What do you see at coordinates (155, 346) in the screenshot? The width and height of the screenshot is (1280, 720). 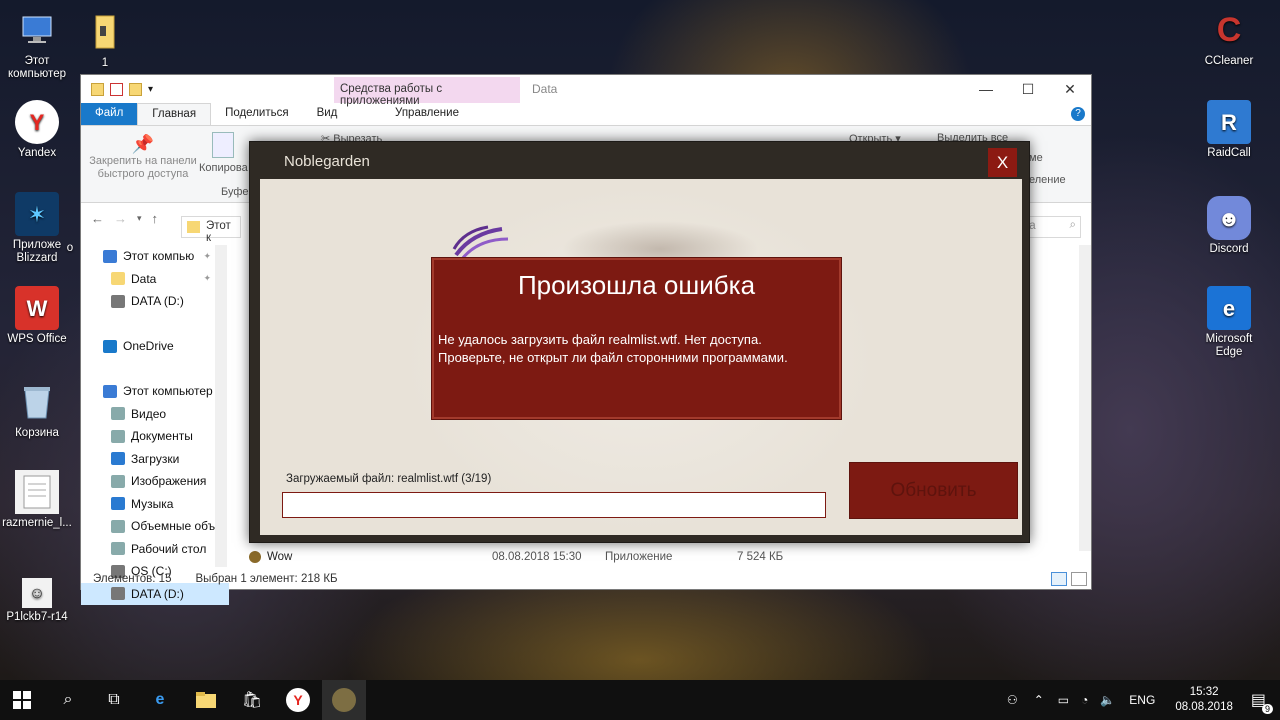 I see `nav-item: OneDrive` at bounding box center [155, 346].